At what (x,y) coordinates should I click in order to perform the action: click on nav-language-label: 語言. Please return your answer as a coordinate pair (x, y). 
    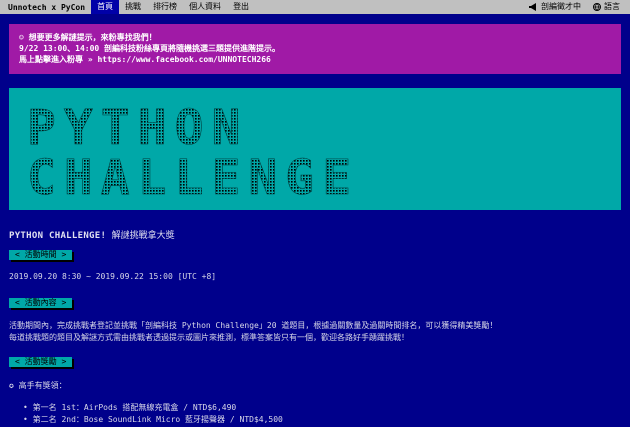
    Looking at the image, I should click on (612, 6).